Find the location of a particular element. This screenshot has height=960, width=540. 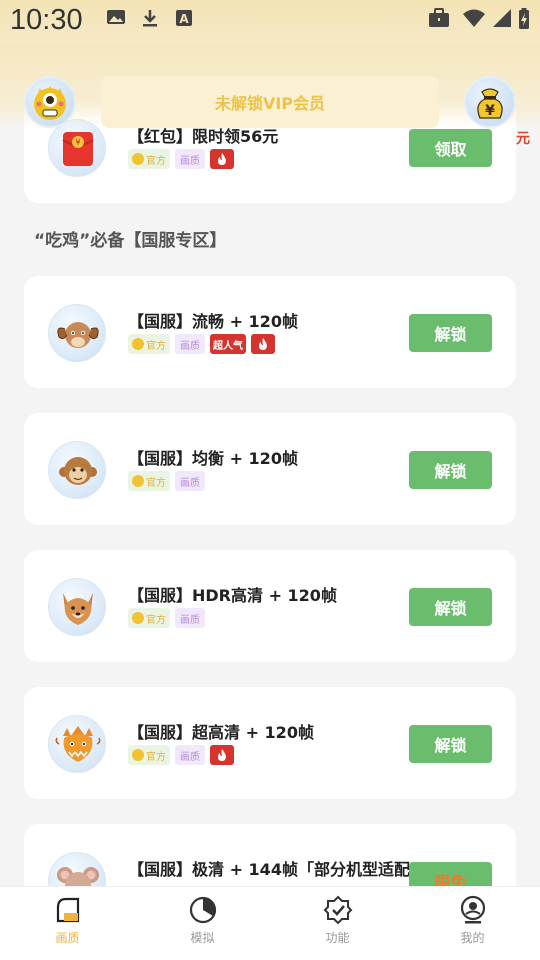

header: 未解锁VIP会员 ¥ is located at coordinates (270, 102).